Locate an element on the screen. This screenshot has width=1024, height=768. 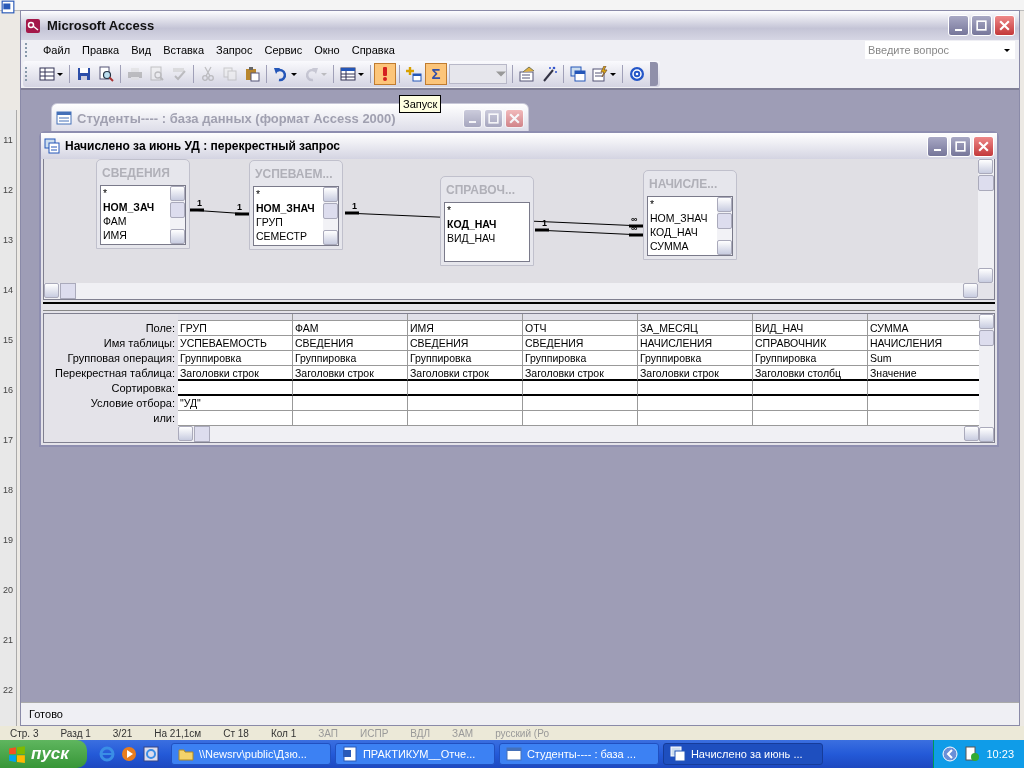
menu-item: Запрос is located at coordinates (234, 50).